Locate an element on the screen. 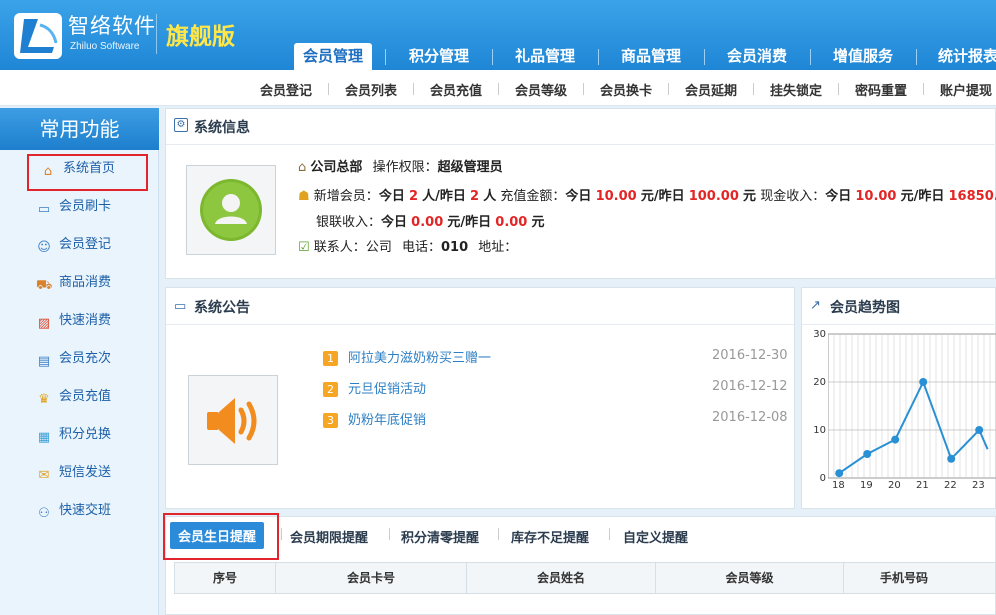 The height and width of the screenshot is (615, 996). sidebar-item-sms-send: ✉ 短信发送 is located at coordinates (73, 473).